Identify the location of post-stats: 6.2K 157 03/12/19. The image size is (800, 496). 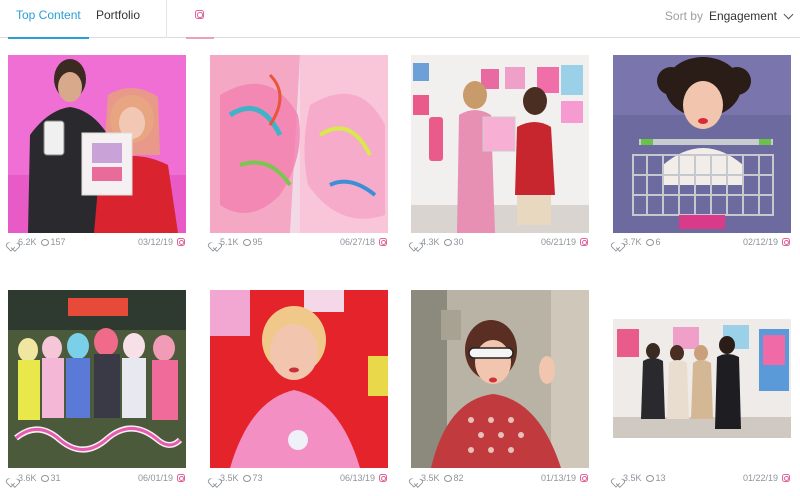
(97, 242).